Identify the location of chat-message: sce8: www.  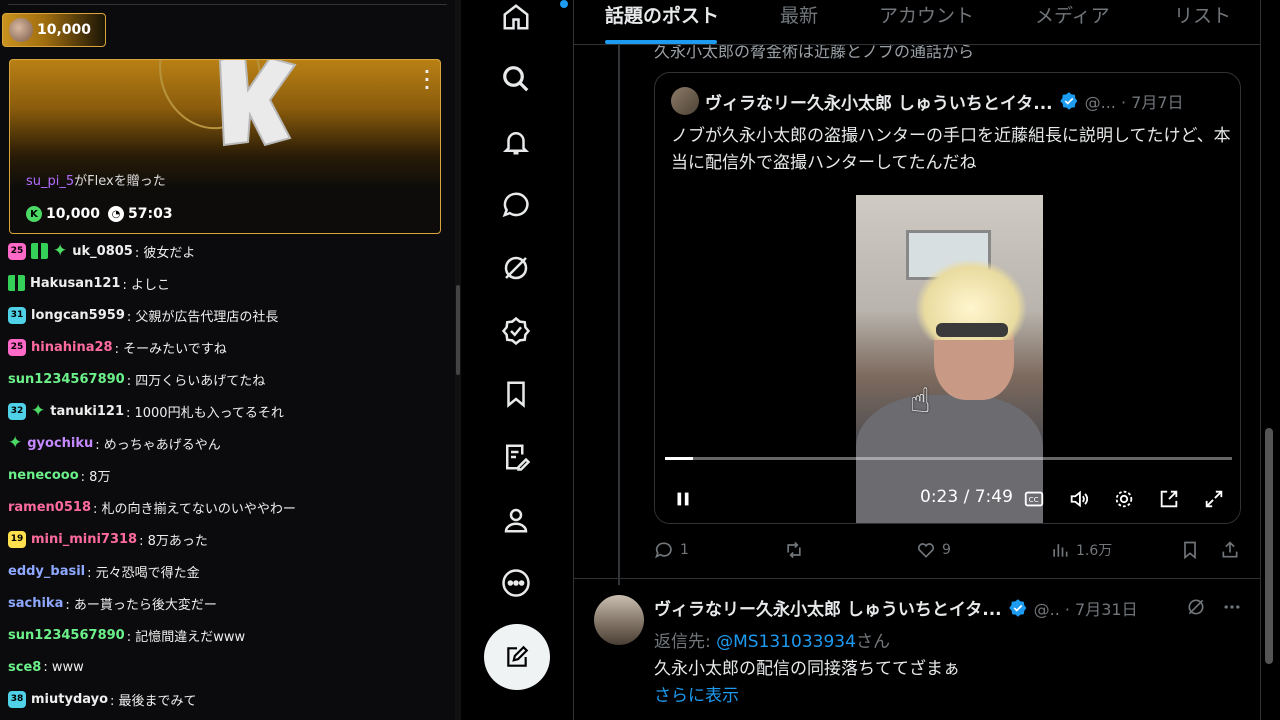
(228, 667).